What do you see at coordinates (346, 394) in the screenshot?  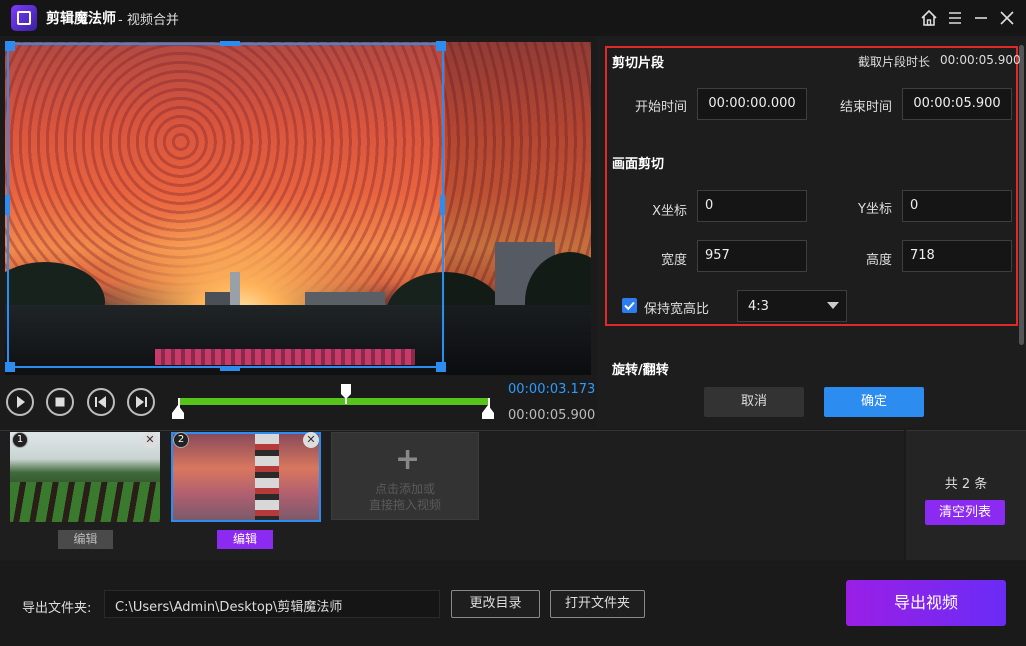 I see `playhead-handle` at bounding box center [346, 394].